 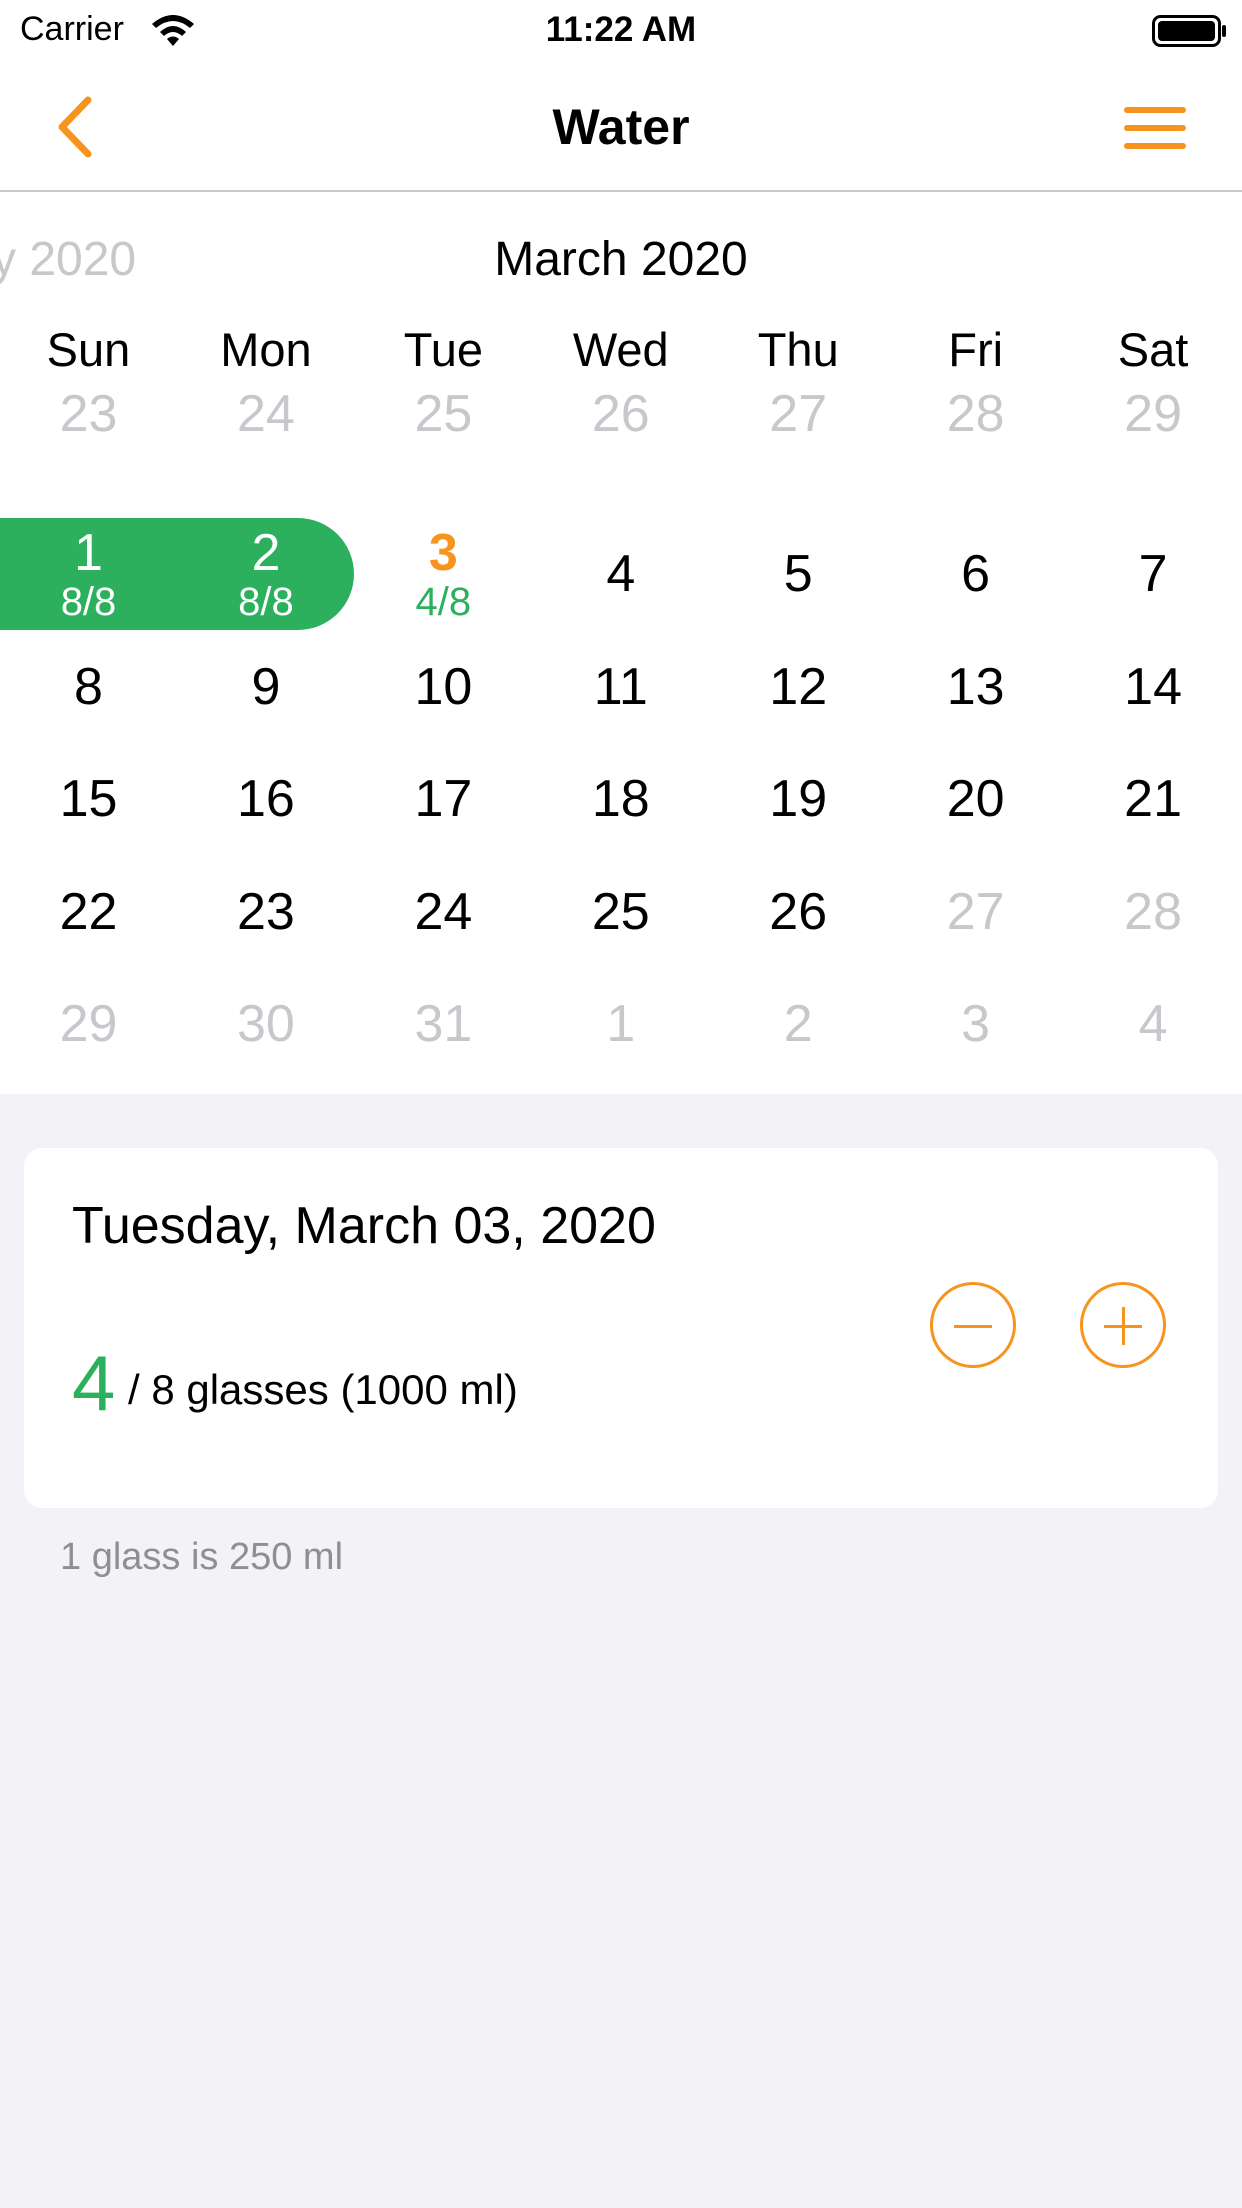 I want to click on day-number: 19, so click(x=798, y=799).